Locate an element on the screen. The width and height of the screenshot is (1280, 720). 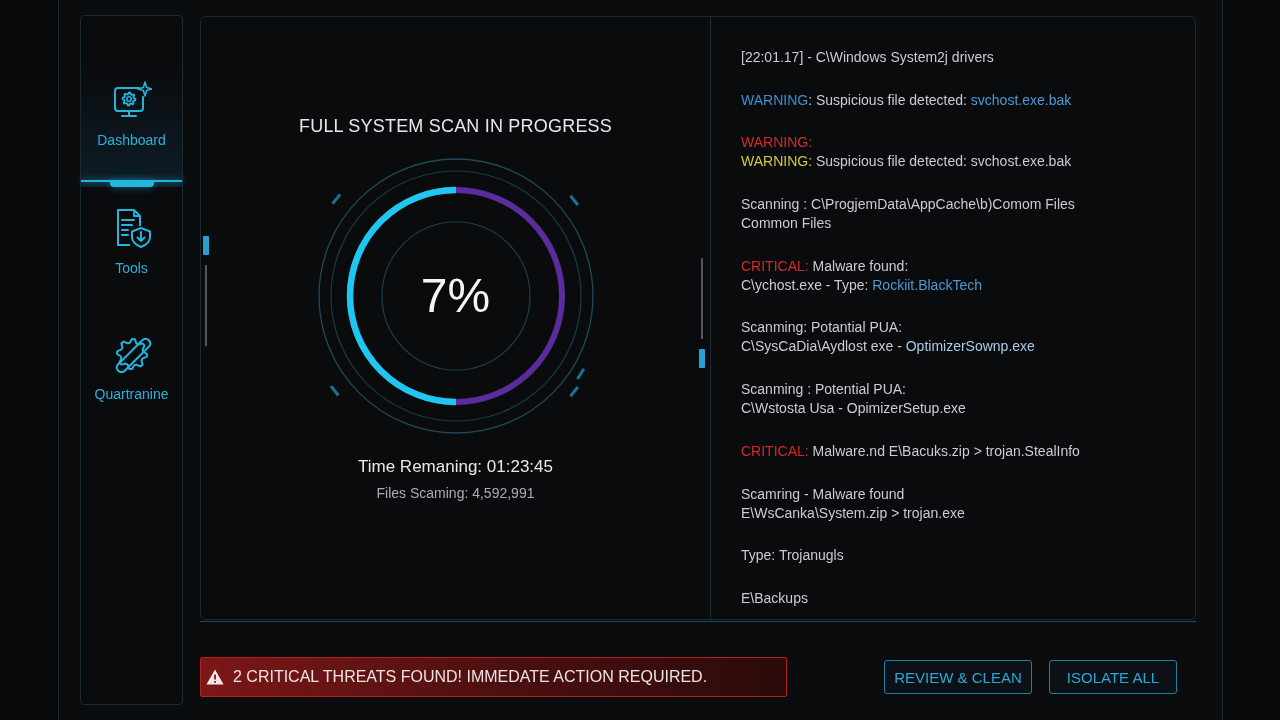
progress-percent: 7% is located at coordinates (455, 296).